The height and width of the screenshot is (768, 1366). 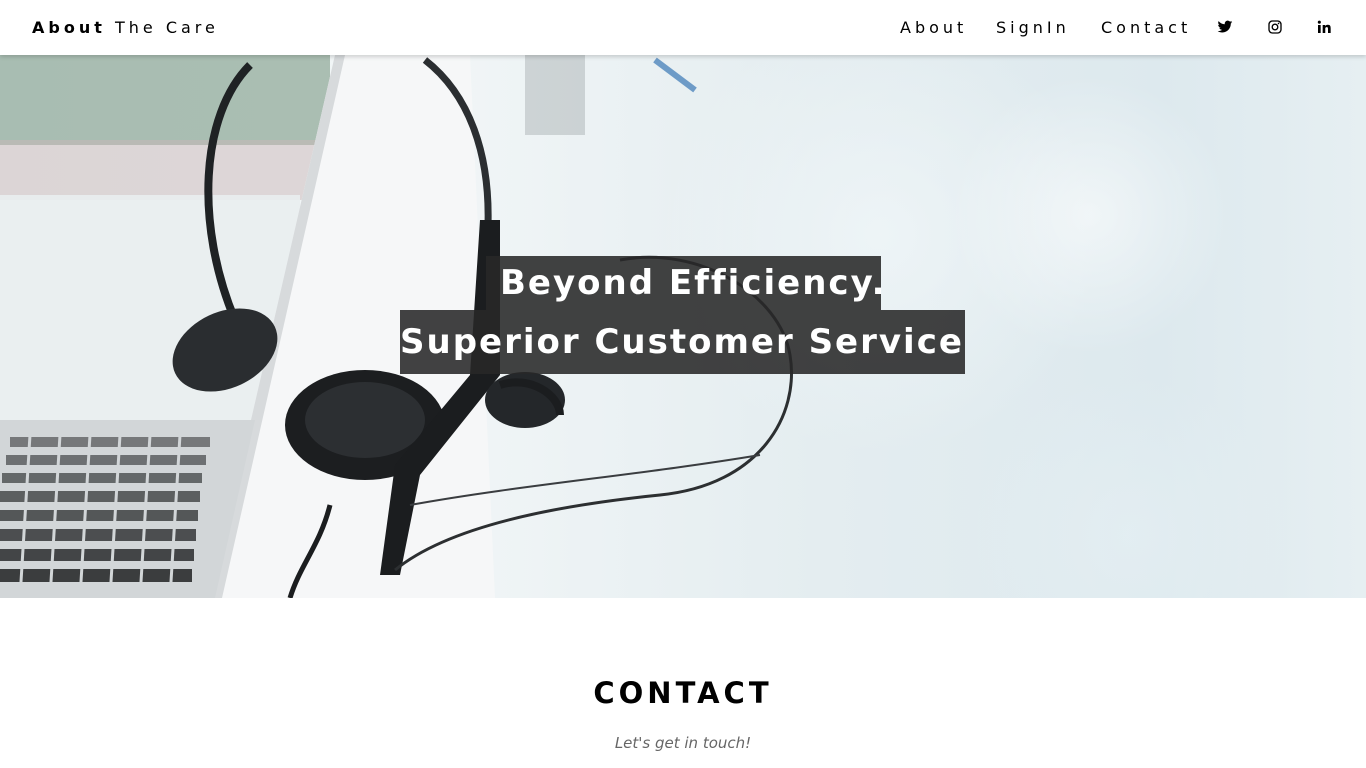 What do you see at coordinates (1033, 27) in the screenshot?
I see `nav-link-signin: SignIn` at bounding box center [1033, 27].